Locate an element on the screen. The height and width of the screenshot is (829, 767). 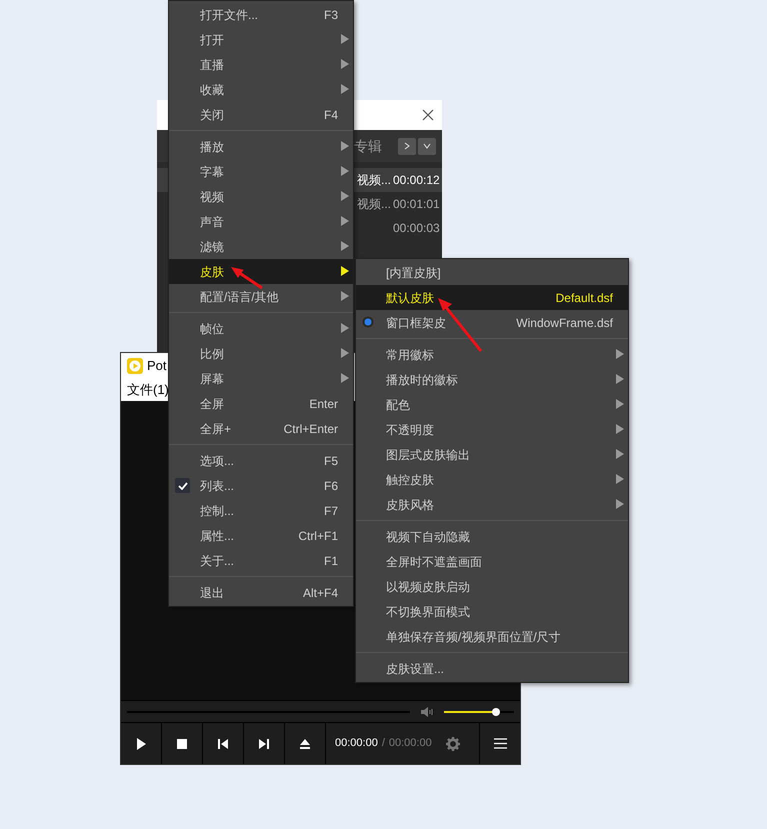
menu-item: 控制... F7 is located at coordinates (261, 510).